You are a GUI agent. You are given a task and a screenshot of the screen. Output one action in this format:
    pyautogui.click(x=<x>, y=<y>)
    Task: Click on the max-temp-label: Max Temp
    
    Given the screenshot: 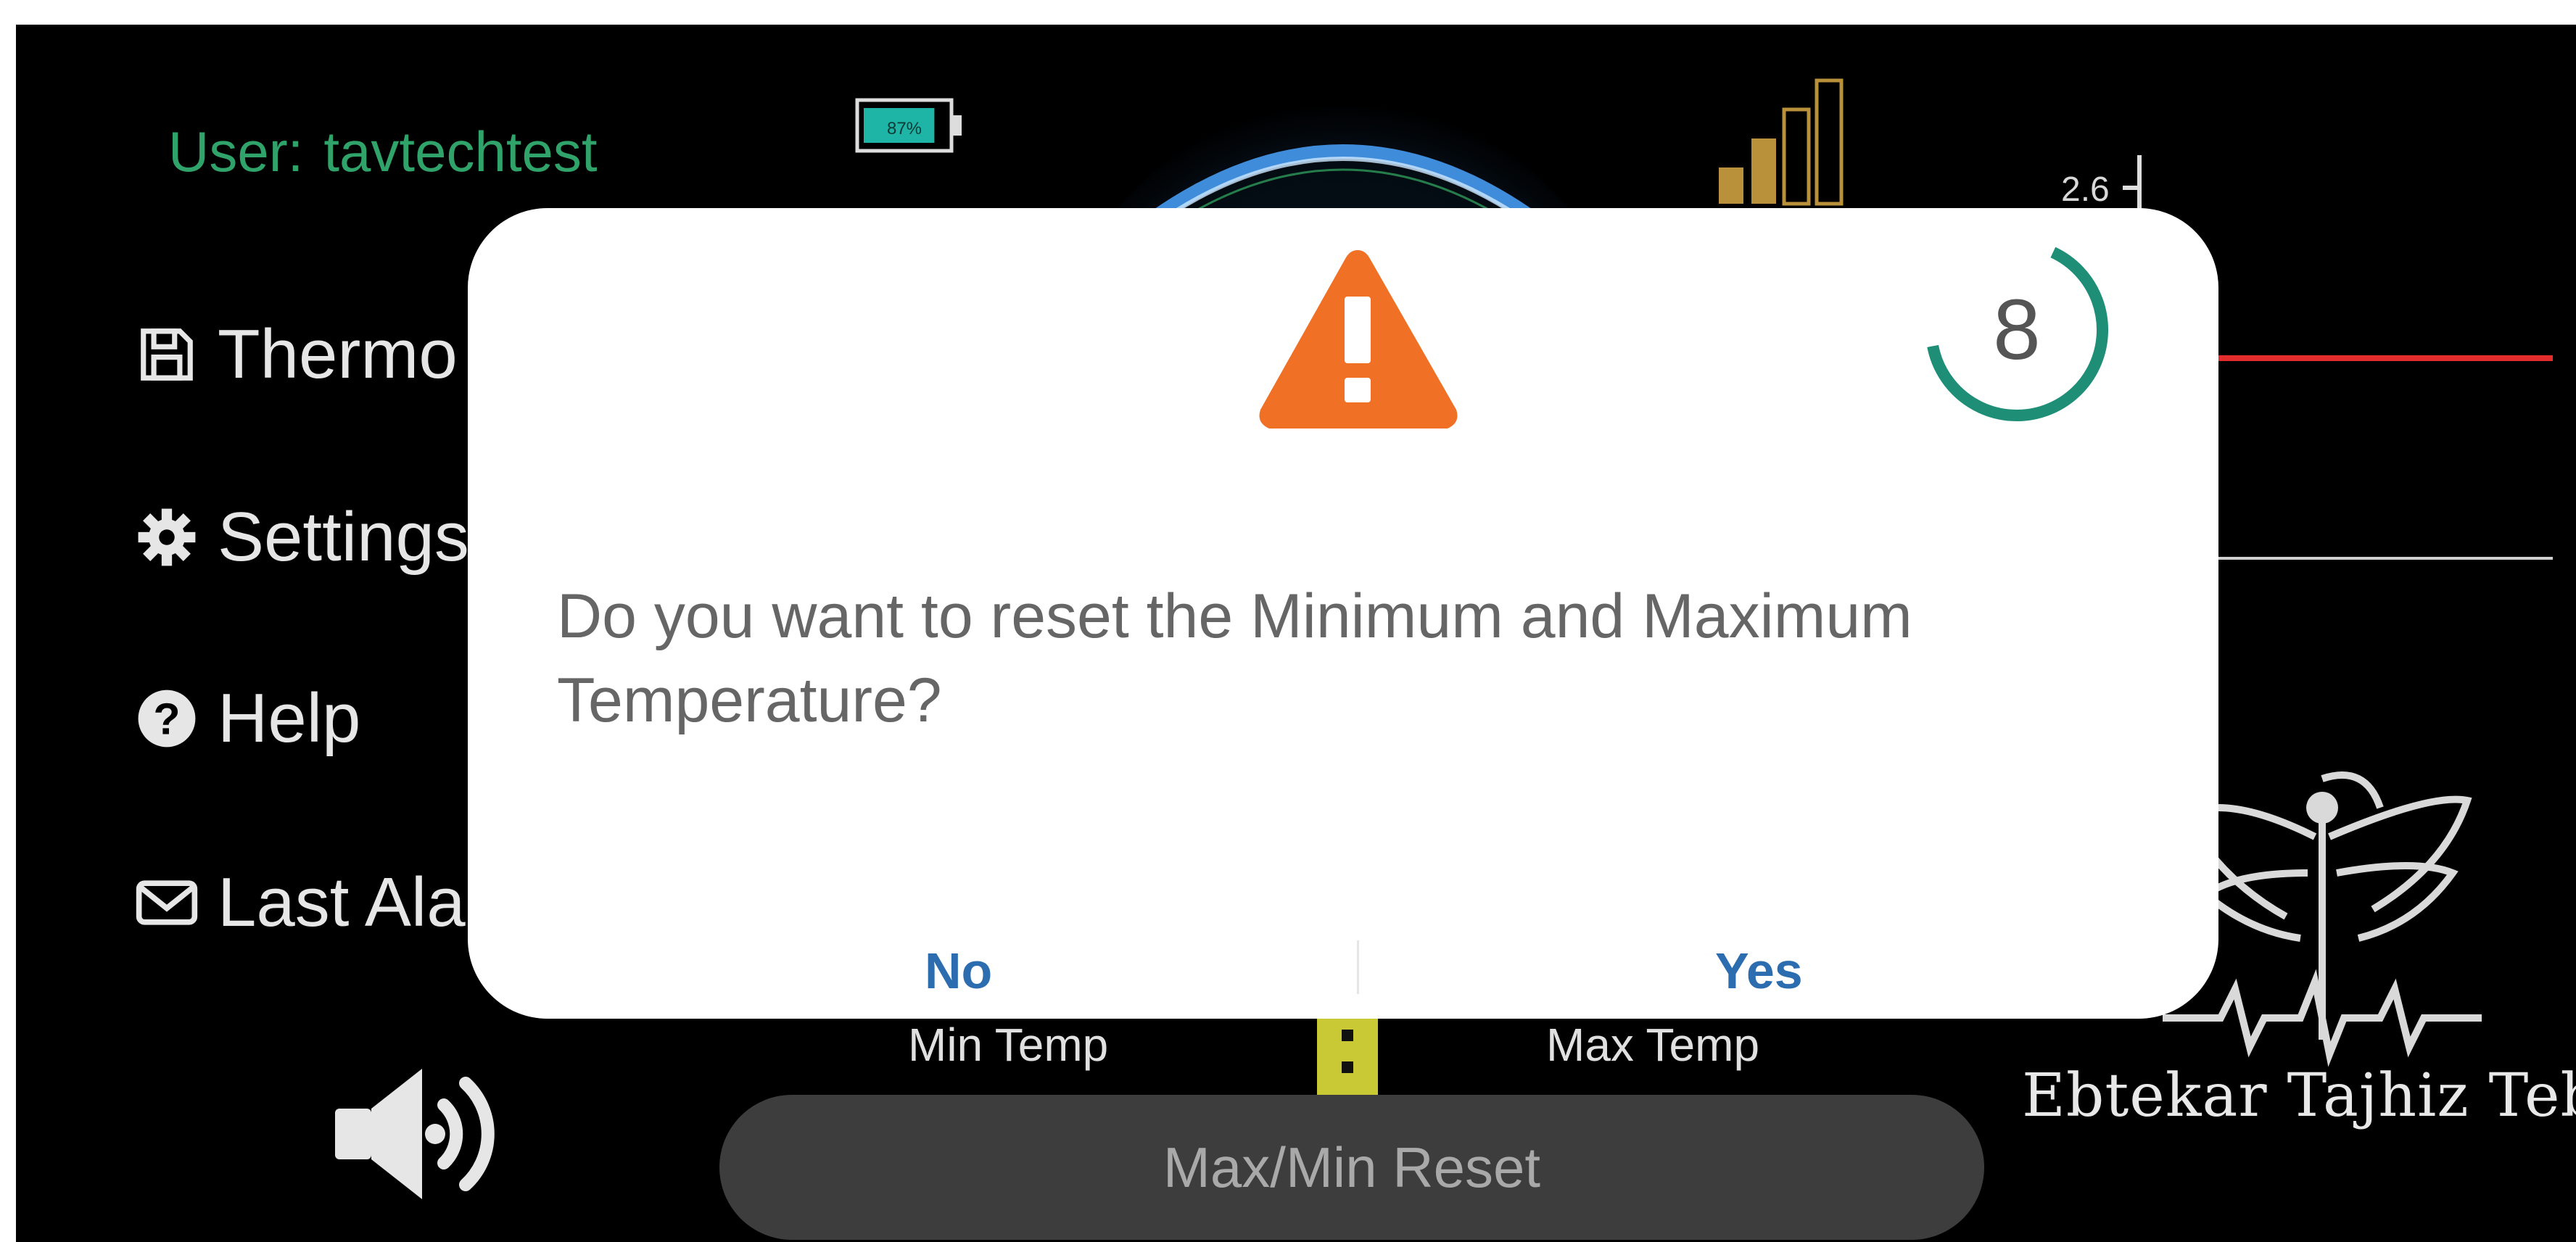 What is the action you would take?
    pyautogui.click(x=1653, y=1045)
    